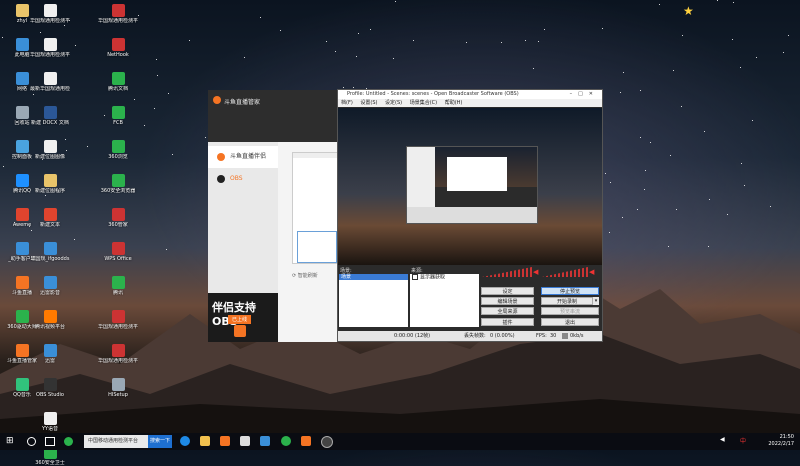 The image size is (800, 466). Describe the element at coordinates (118, 48) in the screenshot. I see `desktop-icon: NetHook` at that location.